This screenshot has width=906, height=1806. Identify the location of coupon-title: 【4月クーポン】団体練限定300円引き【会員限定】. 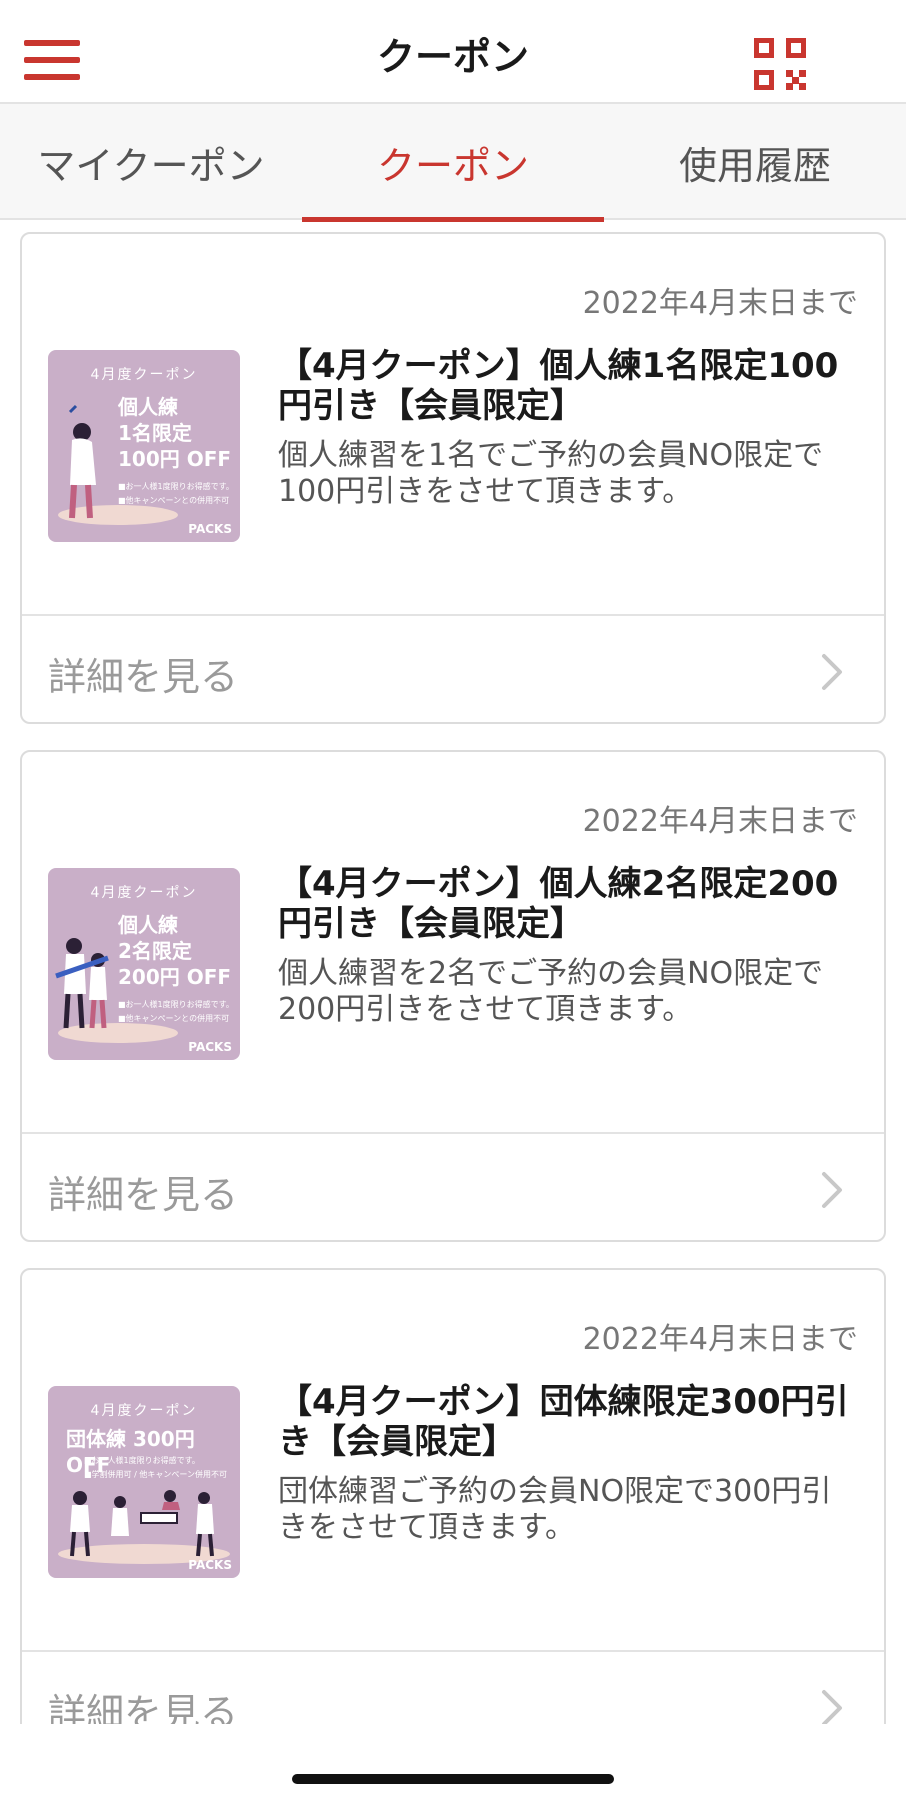
(563, 1422).